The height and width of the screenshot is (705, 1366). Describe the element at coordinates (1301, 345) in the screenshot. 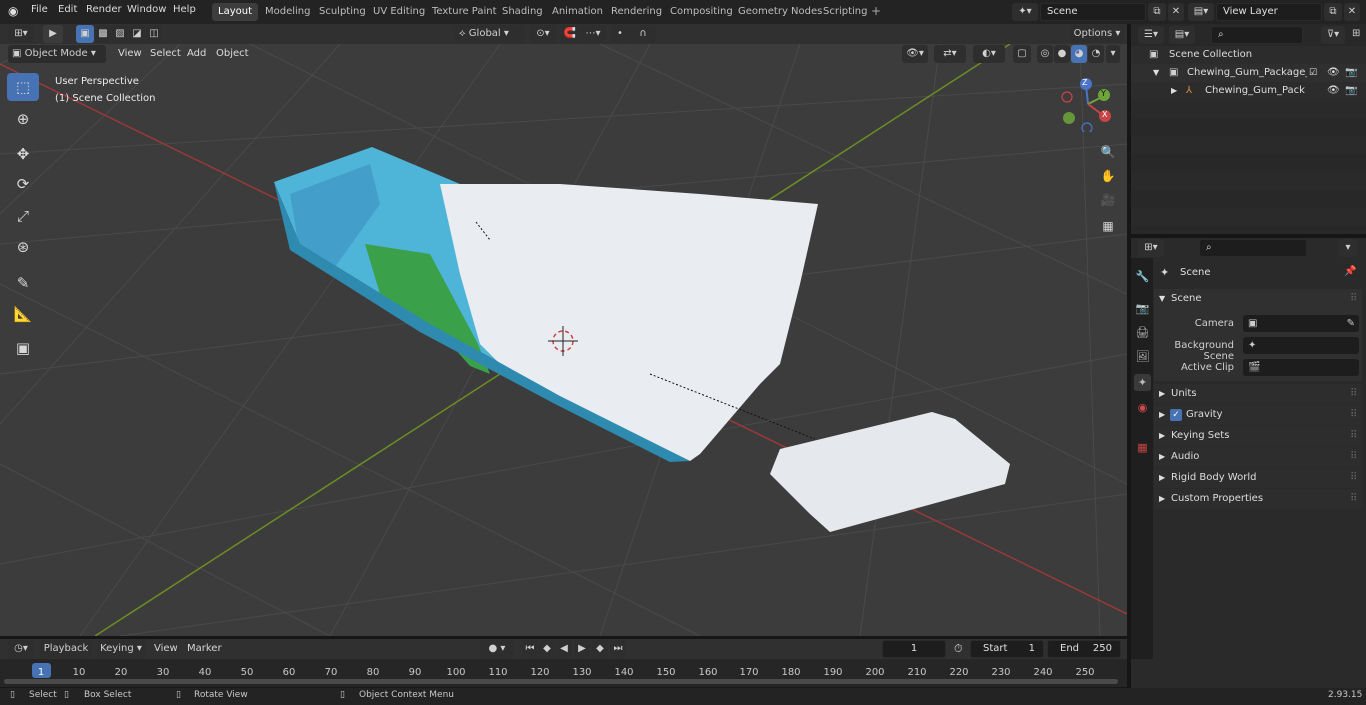

I see `background-scene-field: ✦` at that location.